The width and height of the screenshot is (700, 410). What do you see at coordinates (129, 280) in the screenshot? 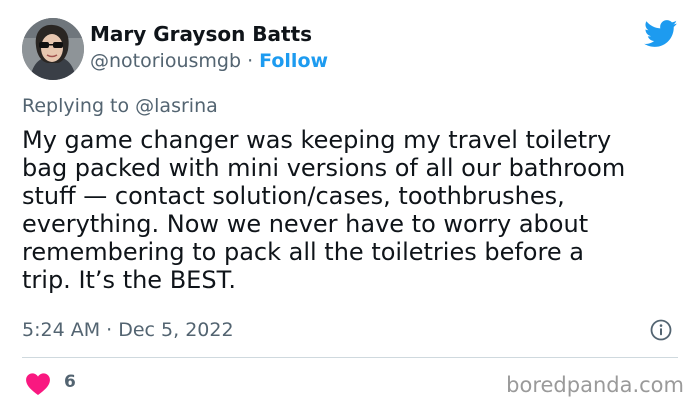
I see `tweet-text-line: trip. It’s the BEST.` at bounding box center [129, 280].